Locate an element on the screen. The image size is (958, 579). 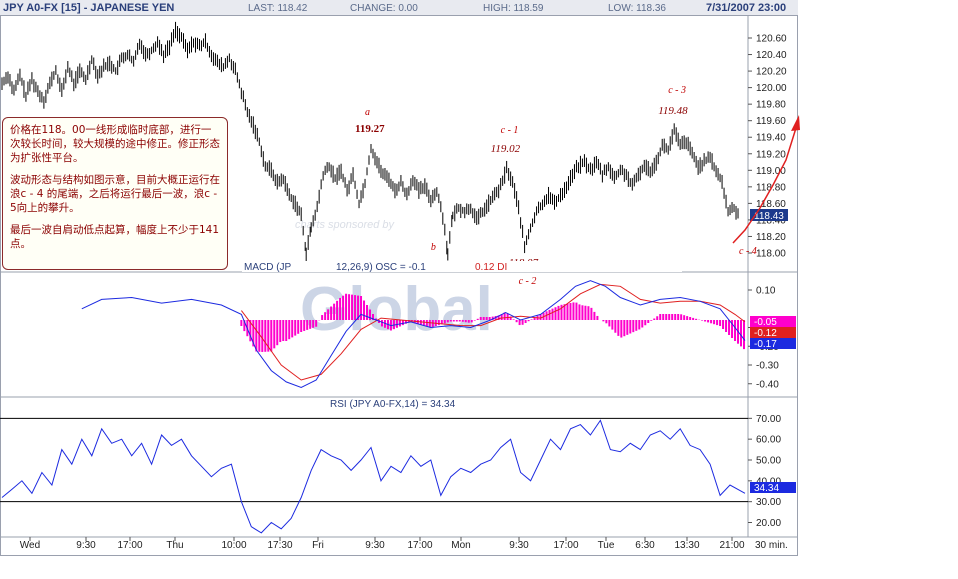
macd-tag-signal: -0.12 is located at coordinates (765, 333).